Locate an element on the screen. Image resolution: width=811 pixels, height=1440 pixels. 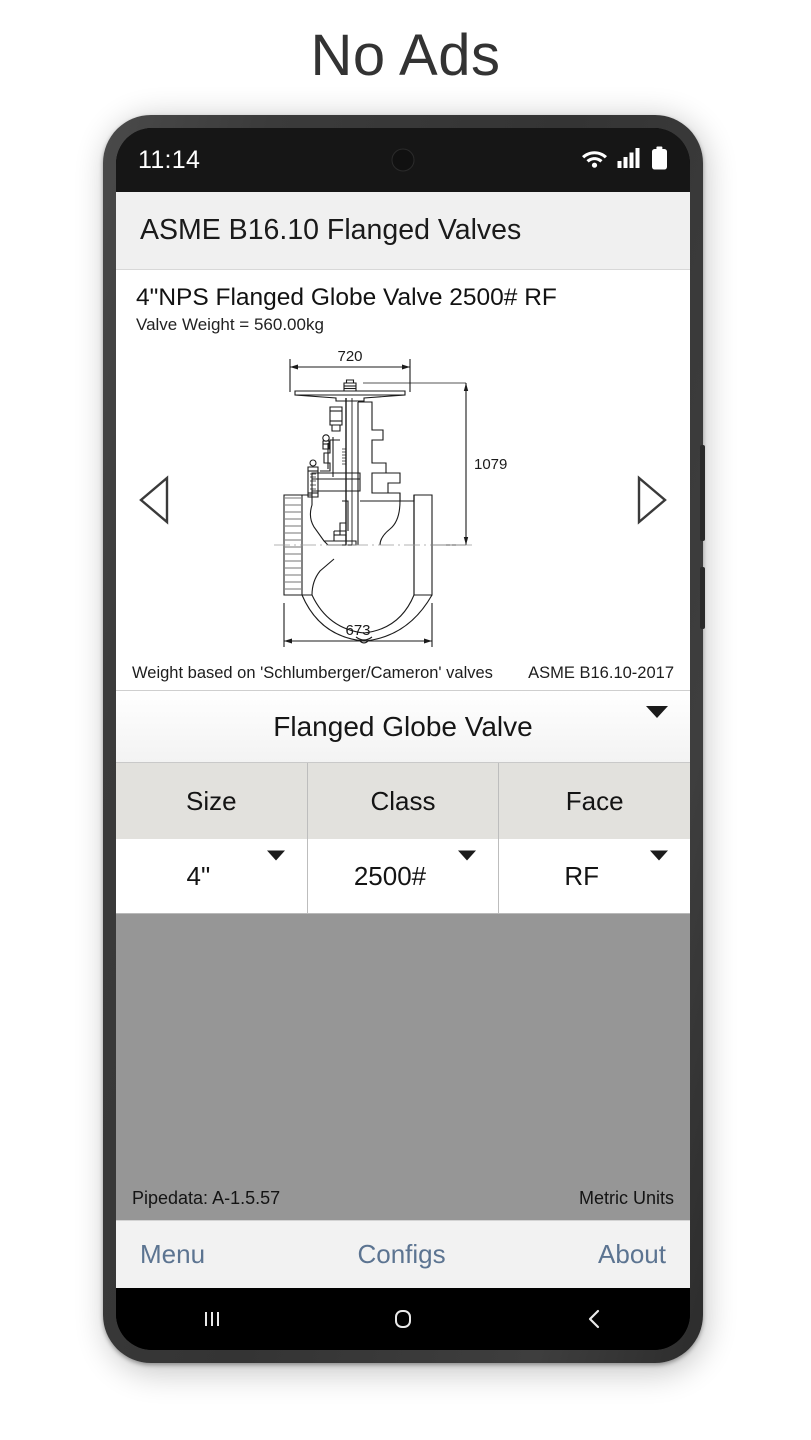
class-dropdown: 2500# is located at coordinates (404, 876).